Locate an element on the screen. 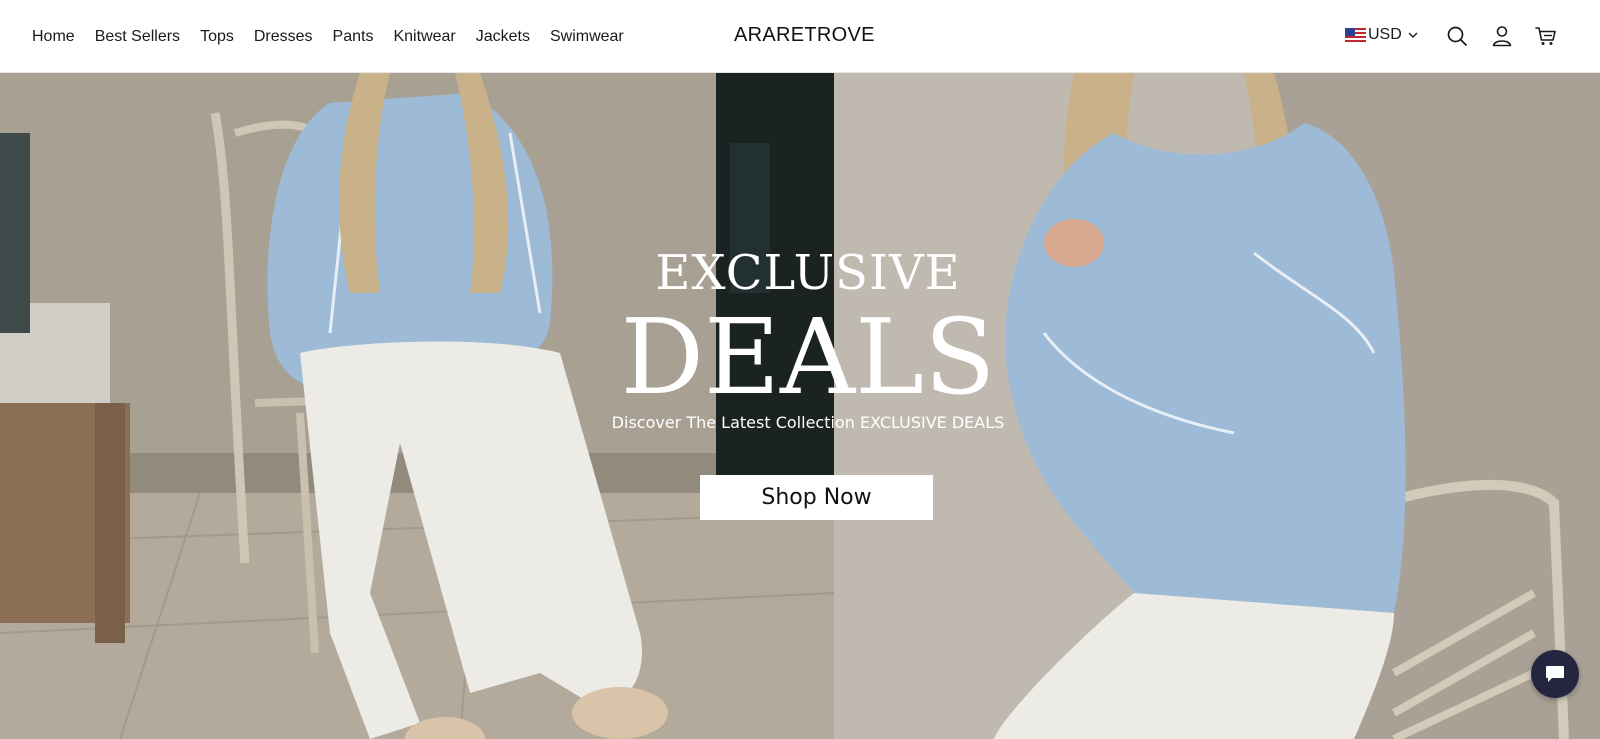 Image resolution: width=1600 pixels, height=739 pixels. nav-dresses: Dresses is located at coordinates (283, 37).